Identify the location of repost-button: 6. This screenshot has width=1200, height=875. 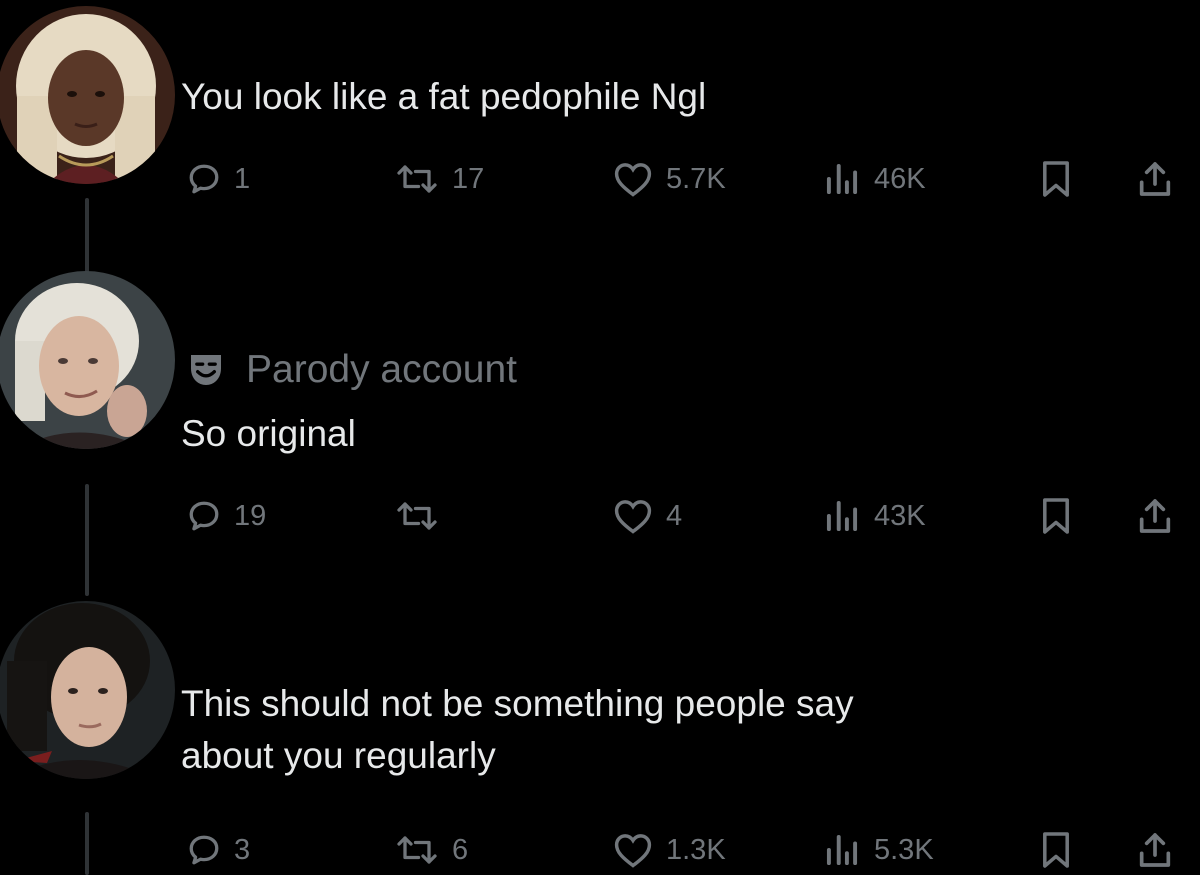
(431, 850).